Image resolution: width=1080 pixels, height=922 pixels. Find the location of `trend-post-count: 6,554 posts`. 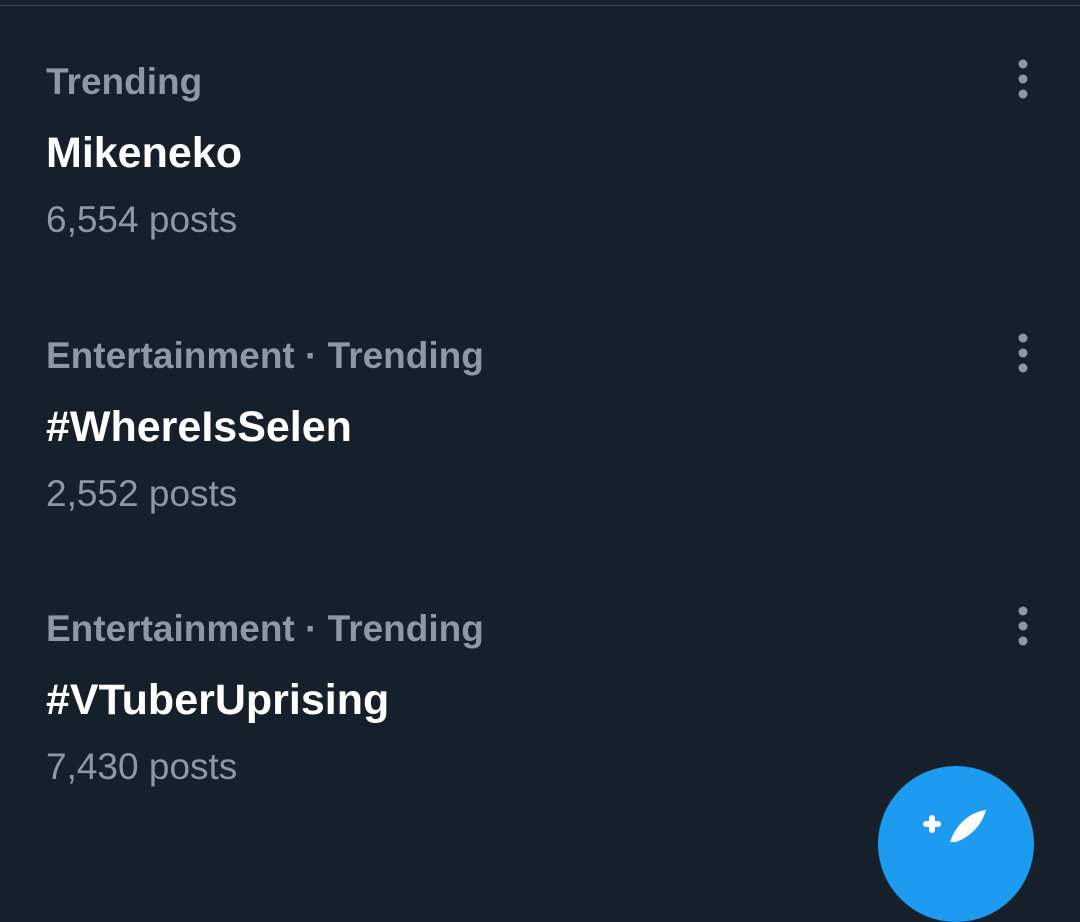

trend-post-count: 6,554 posts is located at coordinates (142, 219).